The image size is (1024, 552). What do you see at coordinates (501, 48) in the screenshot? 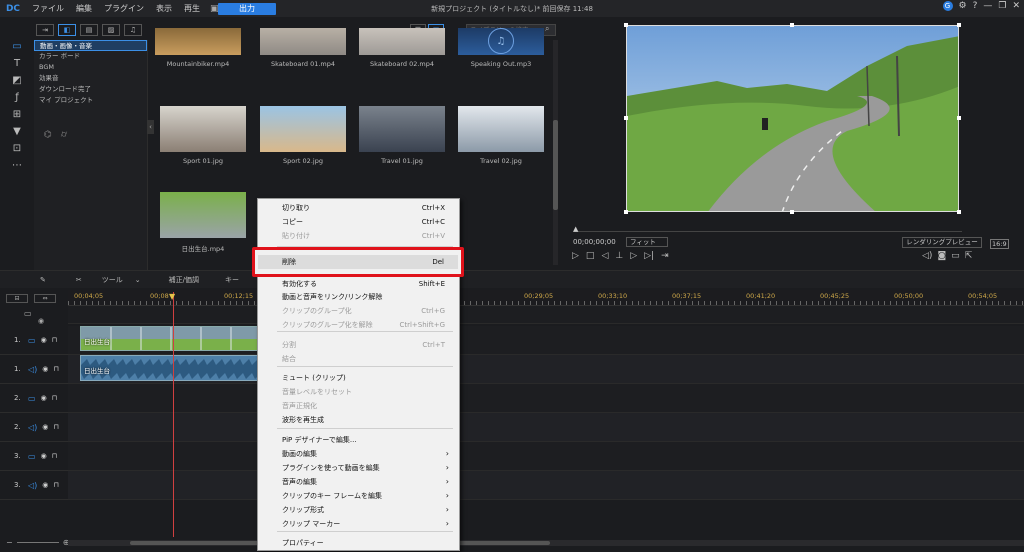
I see `media-item-speaking-out: ♫ Speaking Out.mp3` at bounding box center [501, 48].